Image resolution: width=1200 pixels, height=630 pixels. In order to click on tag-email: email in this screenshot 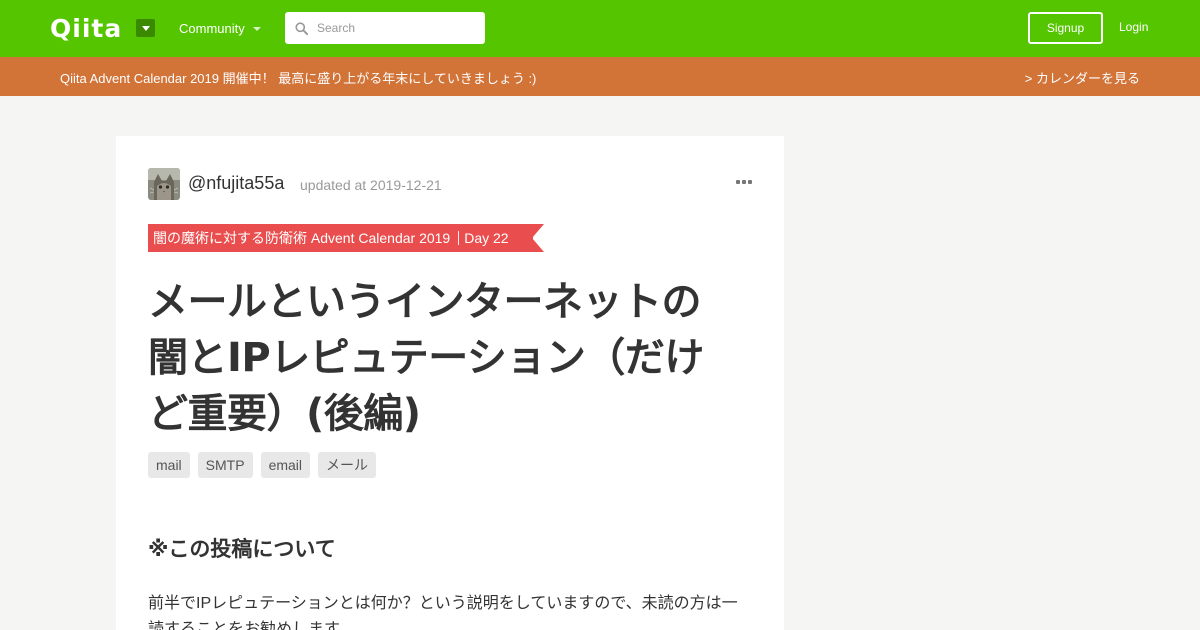, I will do `click(285, 465)`.